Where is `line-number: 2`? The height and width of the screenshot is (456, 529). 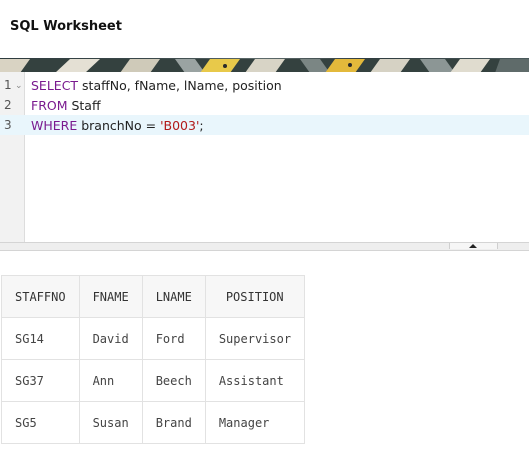 line-number: 2 is located at coordinates (8, 105).